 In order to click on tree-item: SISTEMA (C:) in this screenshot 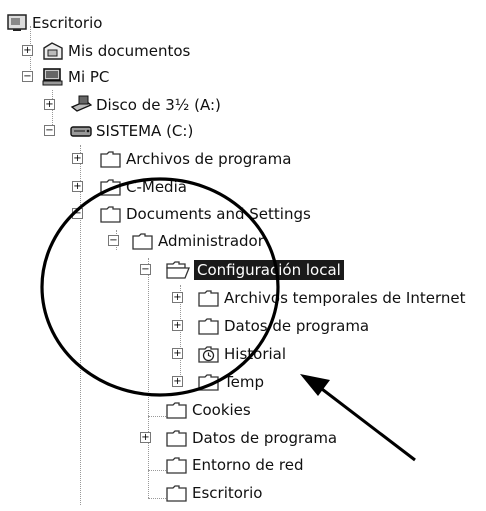, I will do `click(131, 131)`.